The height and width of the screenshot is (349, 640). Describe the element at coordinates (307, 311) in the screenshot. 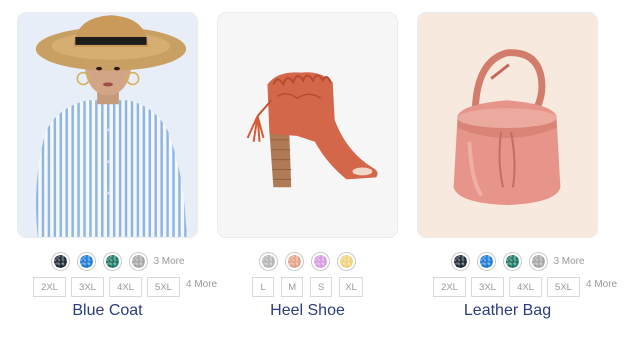

I see `product-title: Heel Shoe` at that location.